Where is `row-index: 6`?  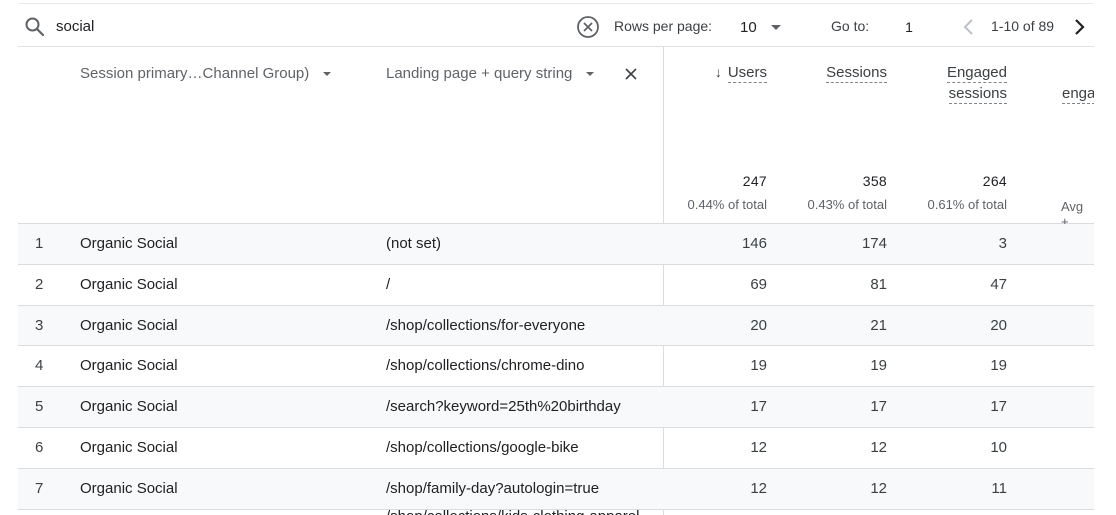 row-index: 6 is located at coordinates (39, 447).